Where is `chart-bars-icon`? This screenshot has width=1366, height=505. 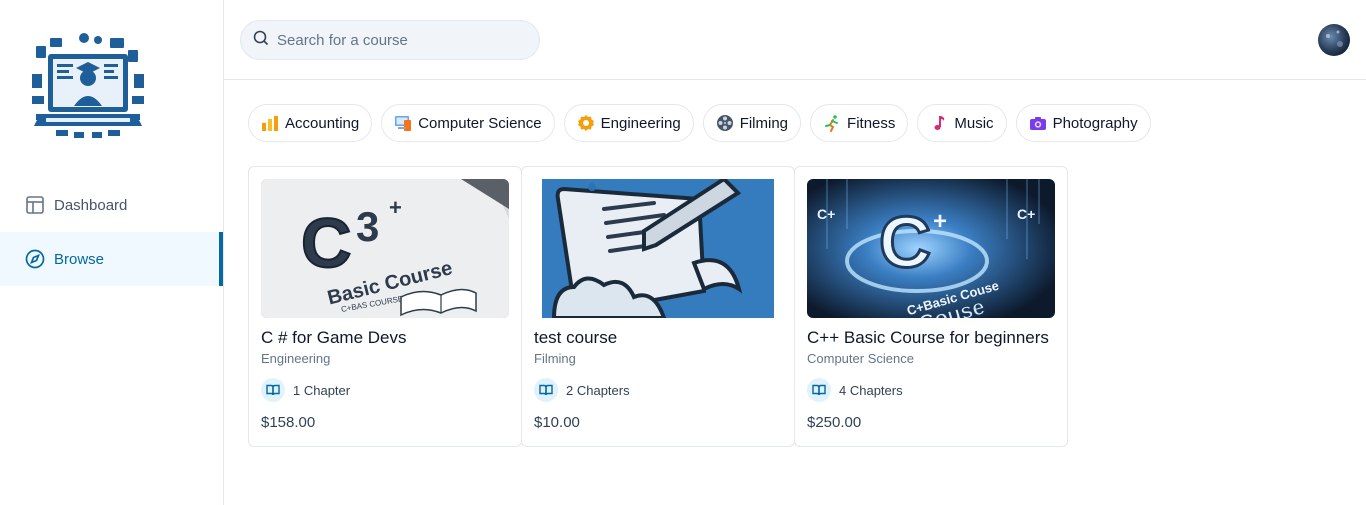
chart-bars-icon is located at coordinates (270, 123).